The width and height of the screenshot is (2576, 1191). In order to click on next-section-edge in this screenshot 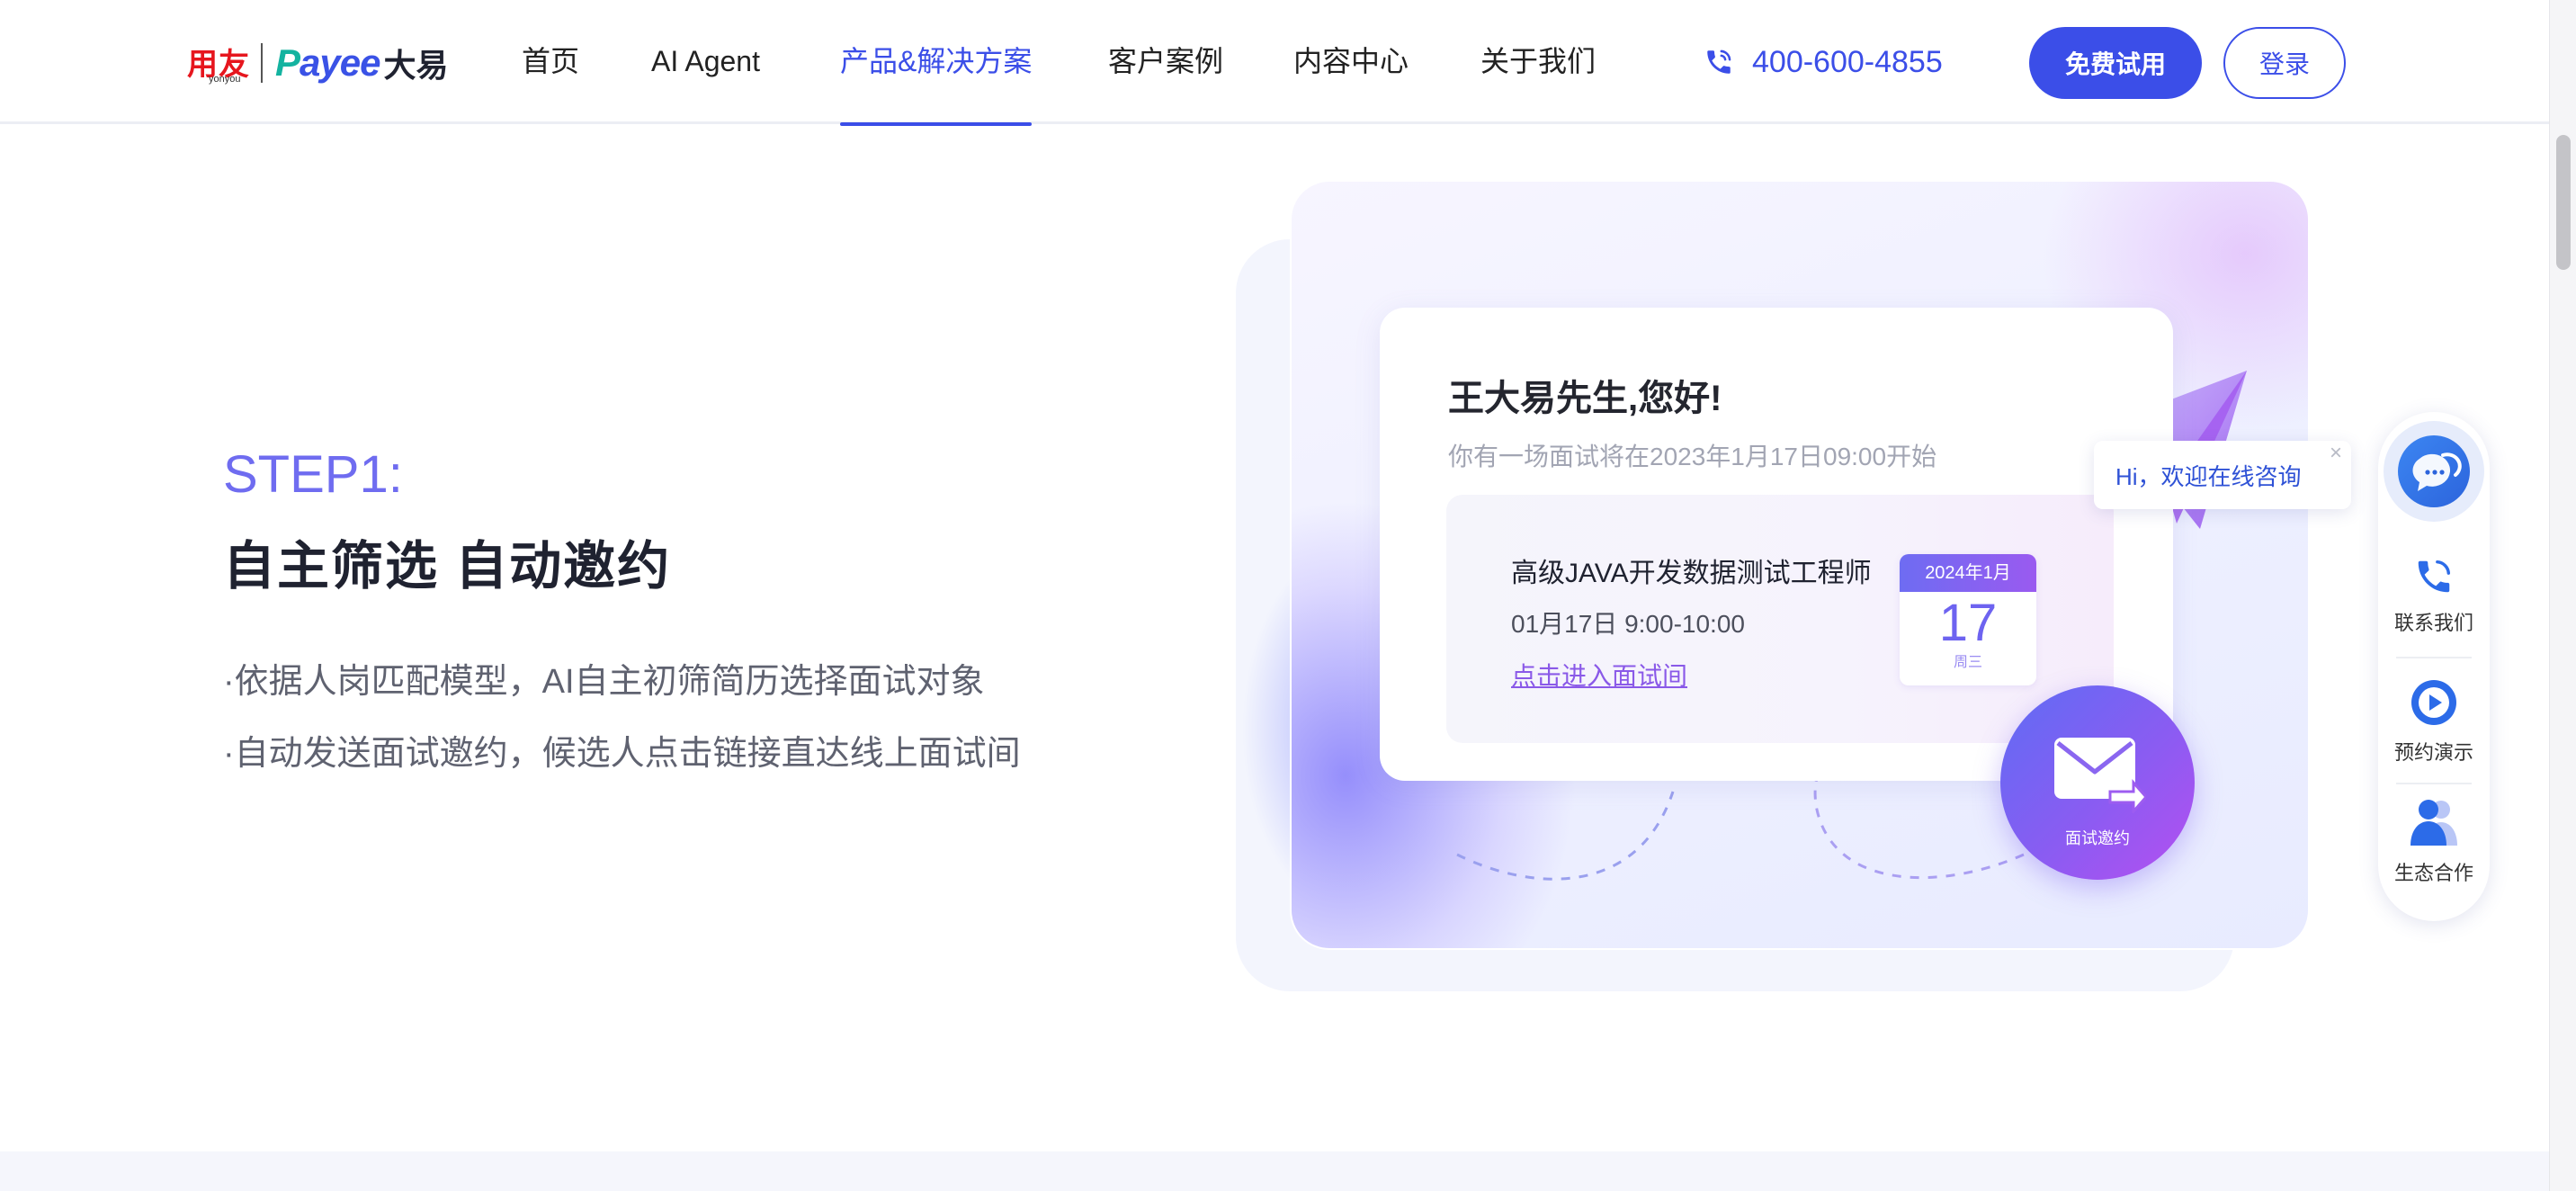, I will do `click(1274, 1171)`.